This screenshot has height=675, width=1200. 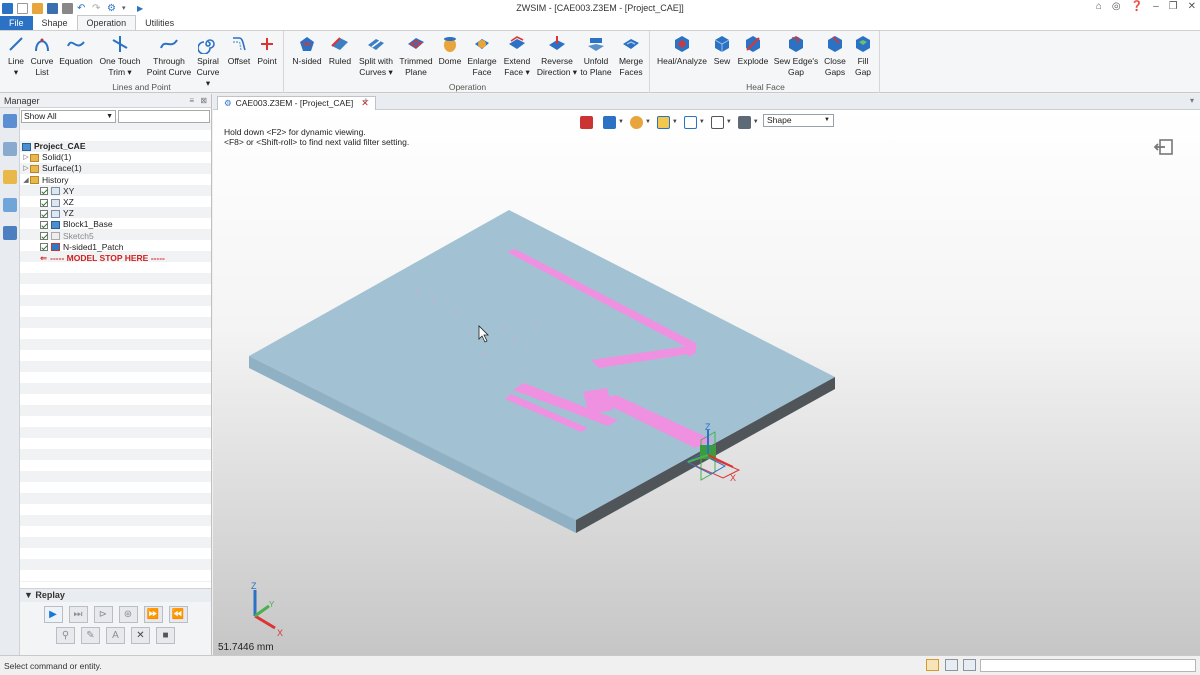 What do you see at coordinates (164, 116) in the screenshot?
I see `filter-search-input` at bounding box center [164, 116].